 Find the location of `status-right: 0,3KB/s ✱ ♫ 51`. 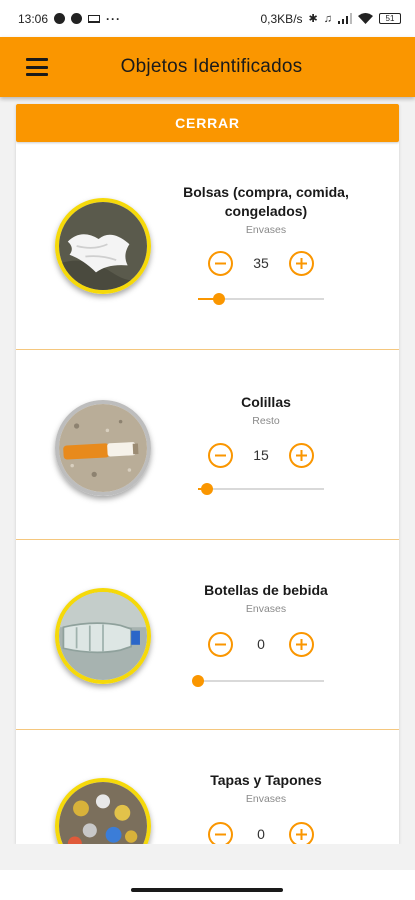

status-right: 0,3KB/s ✱ ♫ 51 is located at coordinates (330, 18).